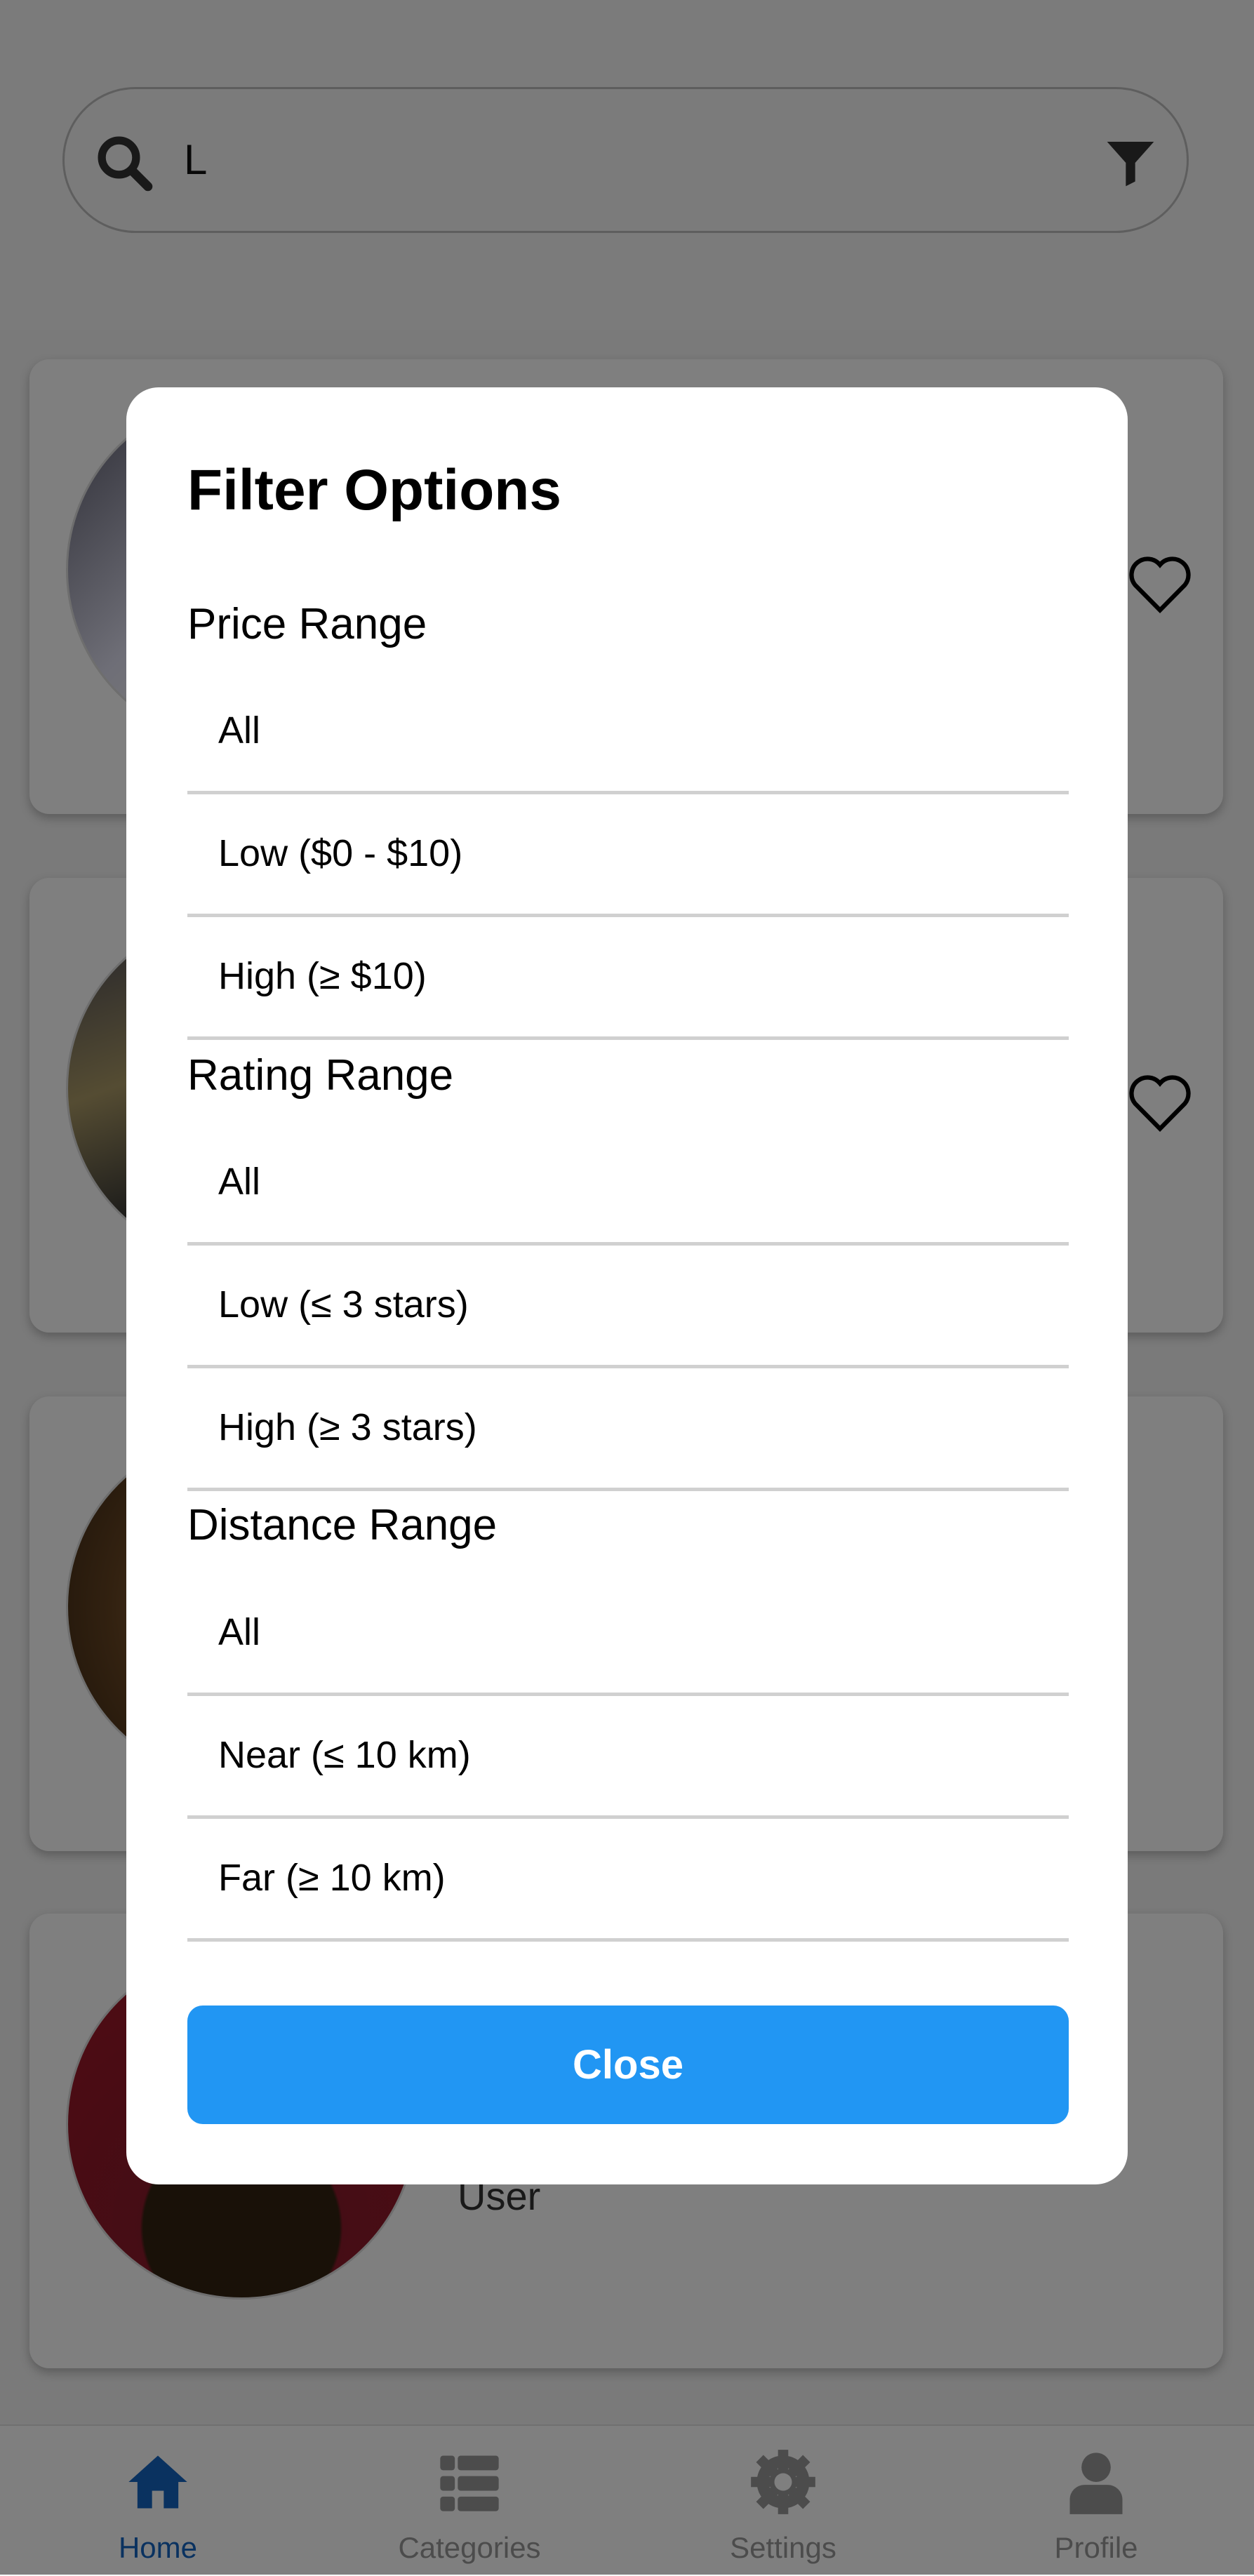 This screenshot has width=1254, height=2576. Describe the element at coordinates (628, 1429) in the screenshot. I see `option-rating-high: High (≥ 3 stars)` at that location.